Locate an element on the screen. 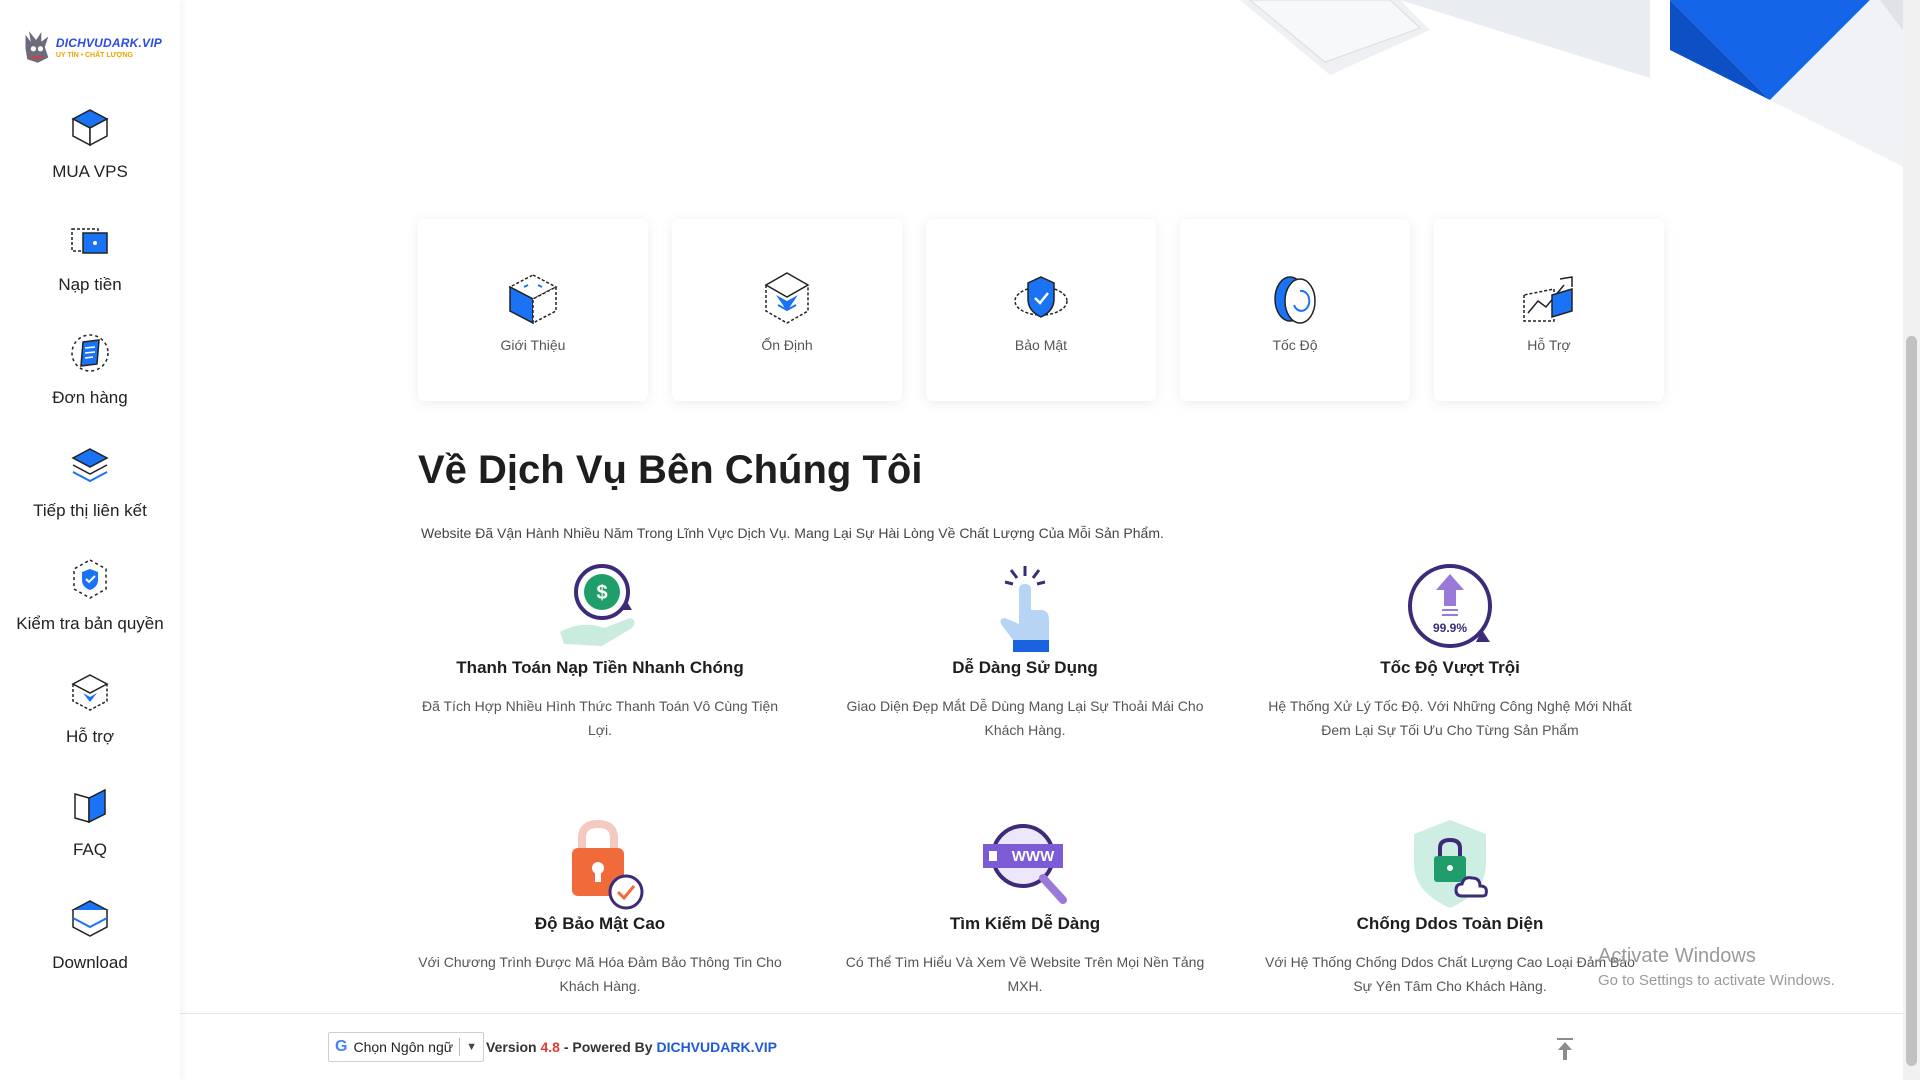 The height and width of the screenshot is (1080, 1920). support-chart-icon is located at coordinates (1548, 299).